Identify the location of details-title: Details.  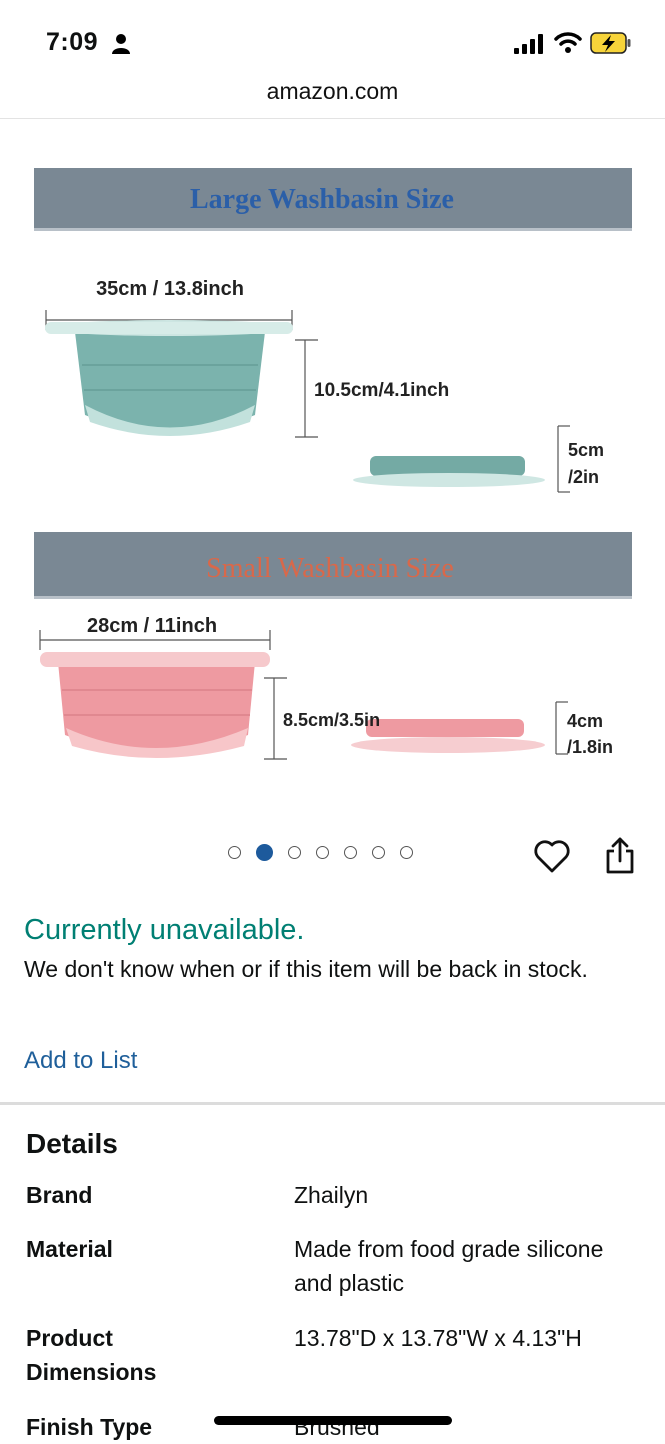
(72, 1143).